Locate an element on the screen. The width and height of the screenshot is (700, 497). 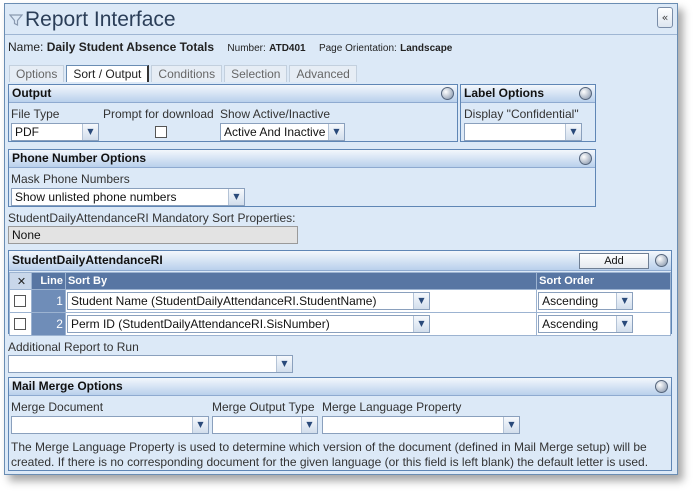
output-panel-header: Output is located at coordinates (233, 94).